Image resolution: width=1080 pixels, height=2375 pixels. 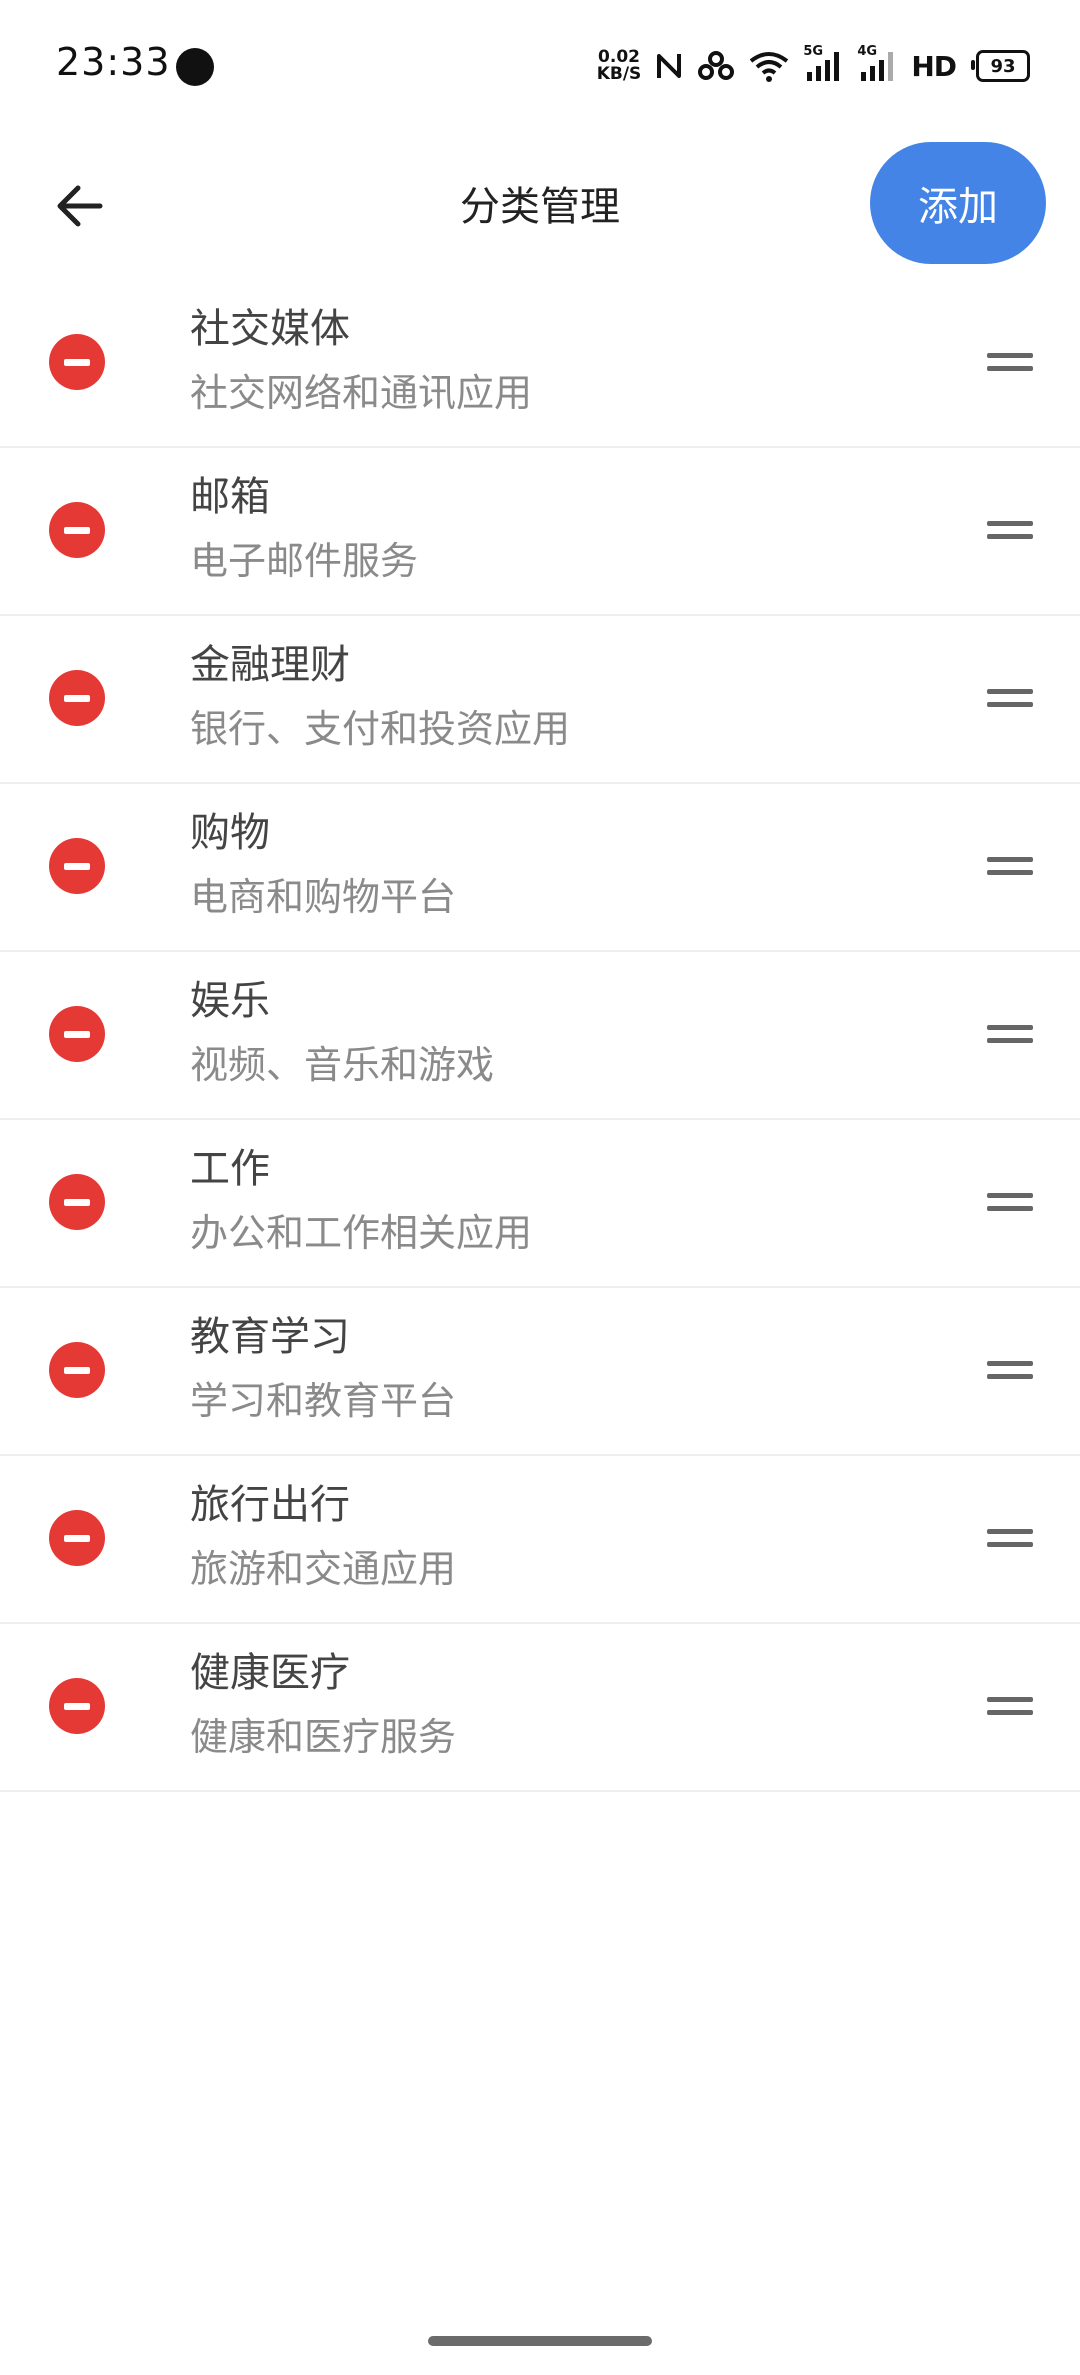 What do you see at coordinates (877, 63) in the screenshot?
I see `signal-4g-icon: 4G` at bounding box center [877, 63].